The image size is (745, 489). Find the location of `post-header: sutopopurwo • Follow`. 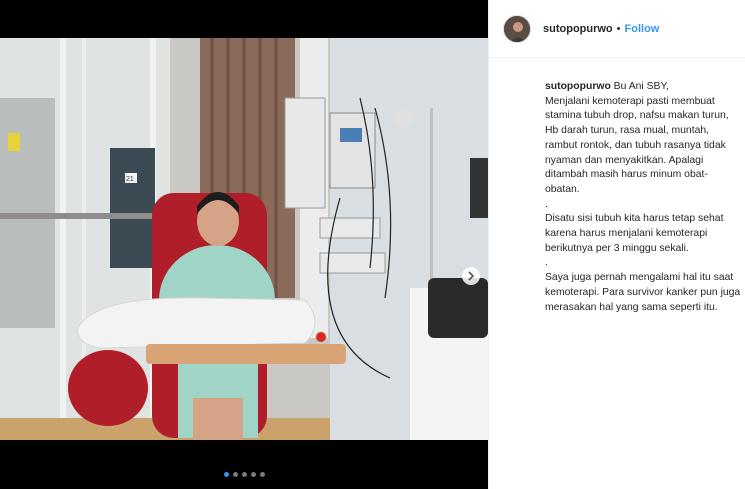

post-header: sutopopurwo • Follow is located at coordinates (617, 29).